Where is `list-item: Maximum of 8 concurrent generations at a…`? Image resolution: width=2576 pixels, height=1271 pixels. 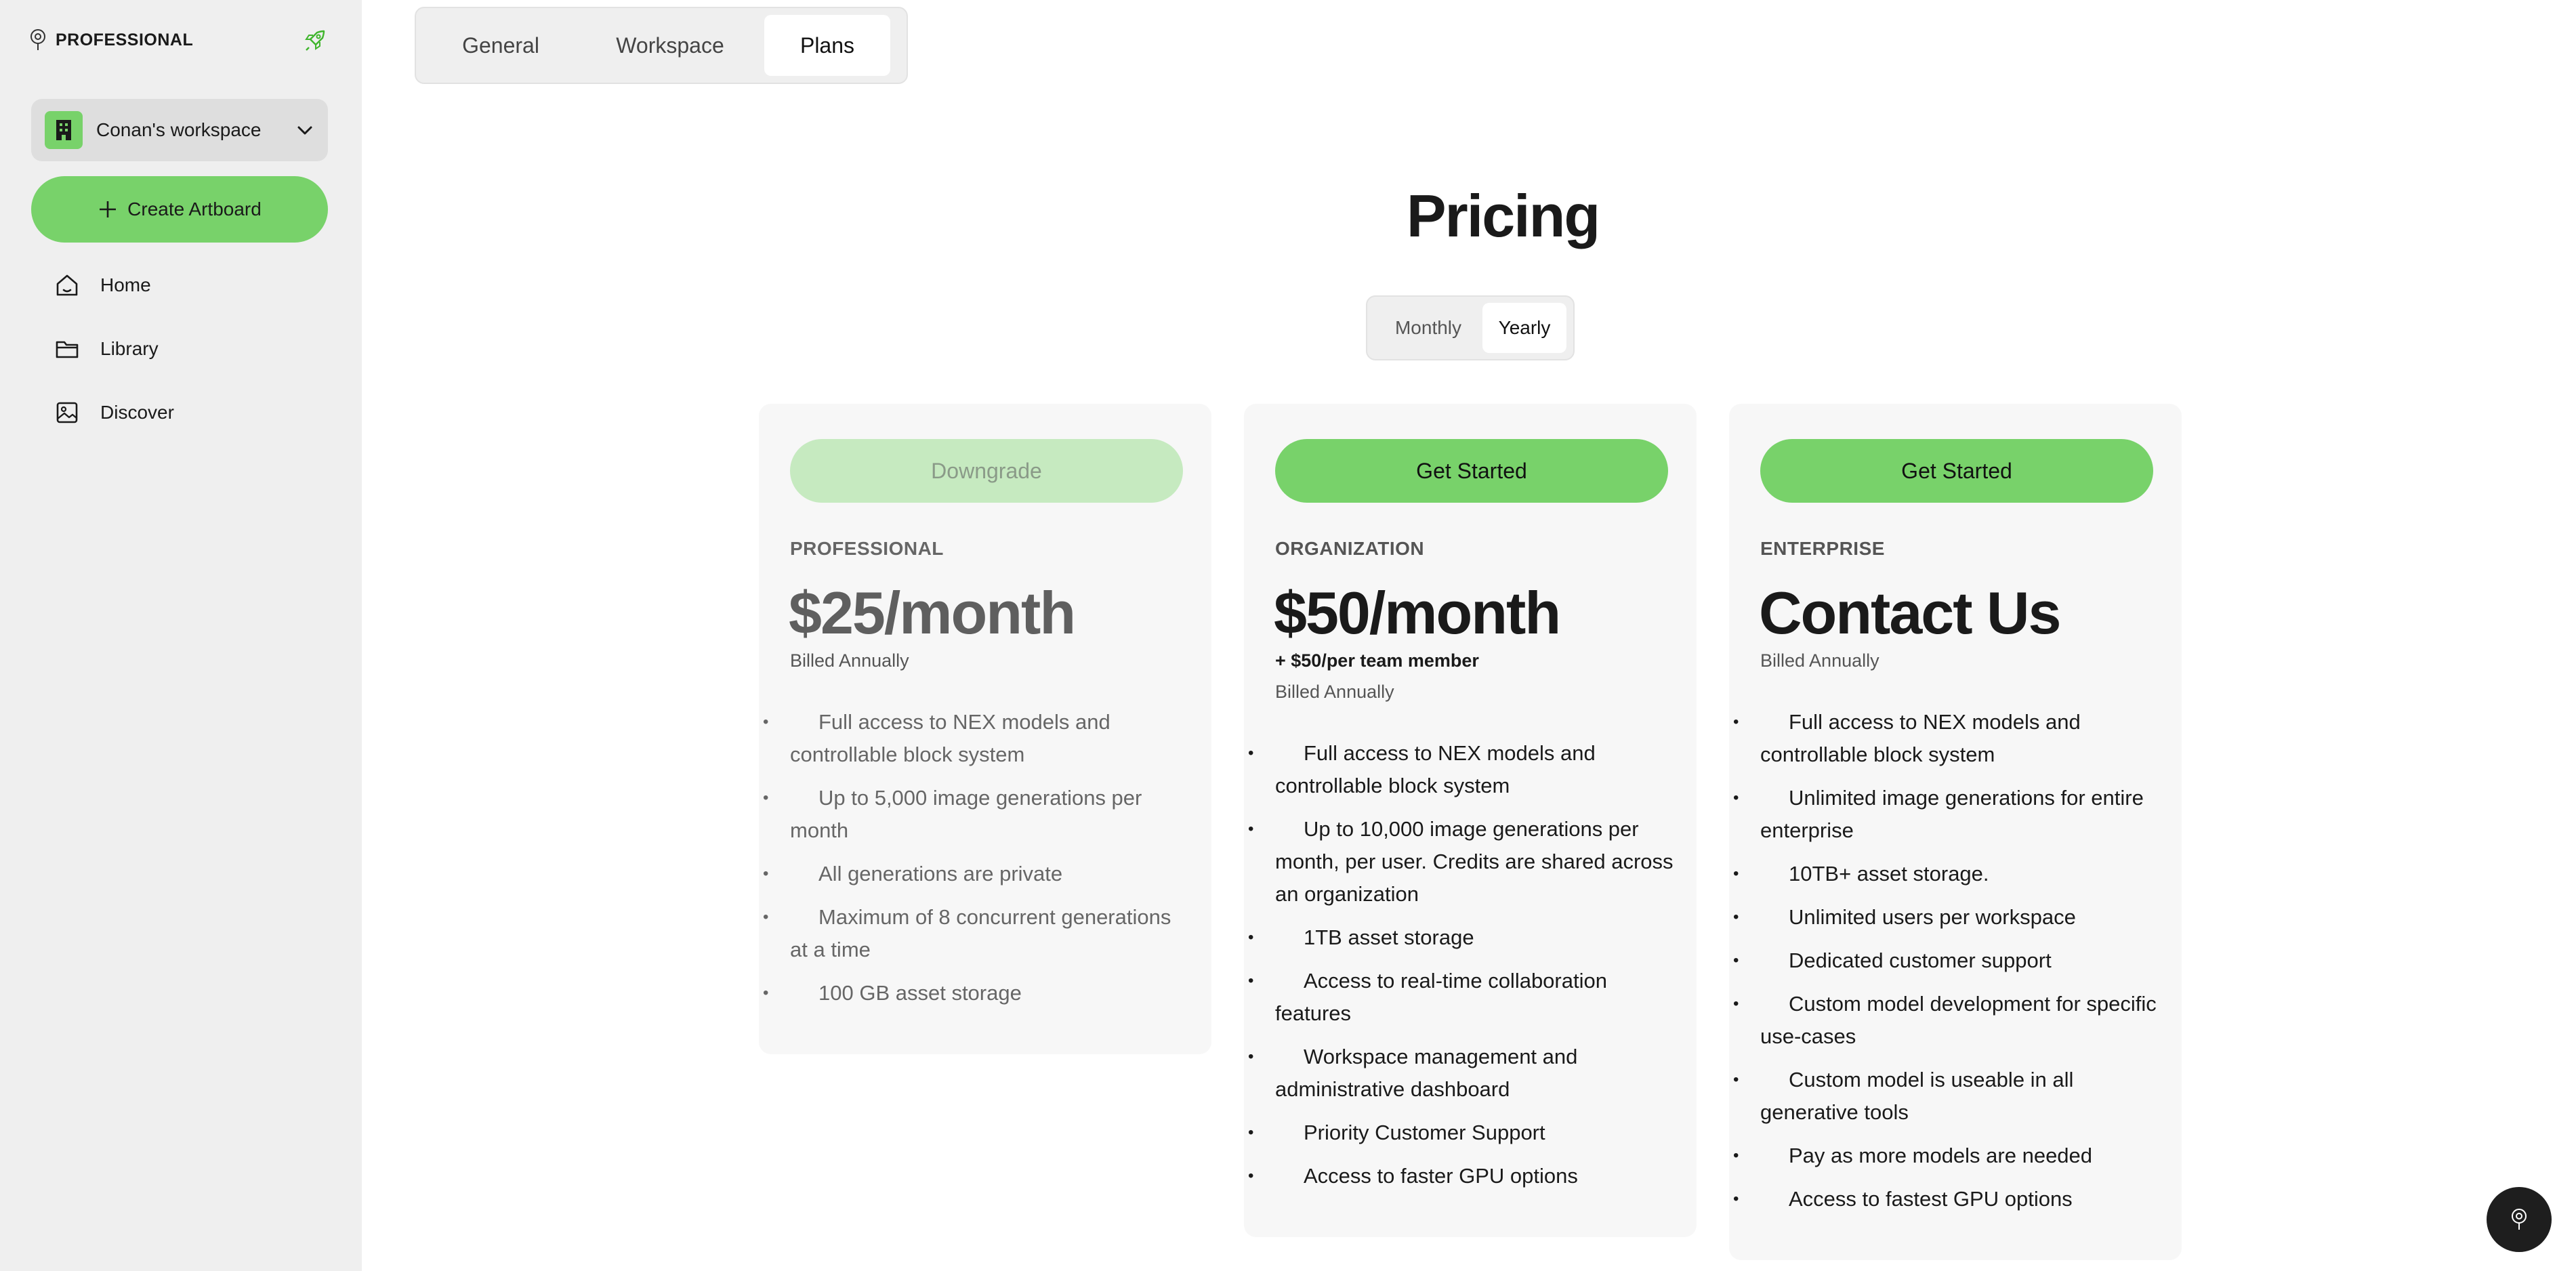
list-item: Maximum of 8 concurrent generations at a… is located at coordinates (976, 933).